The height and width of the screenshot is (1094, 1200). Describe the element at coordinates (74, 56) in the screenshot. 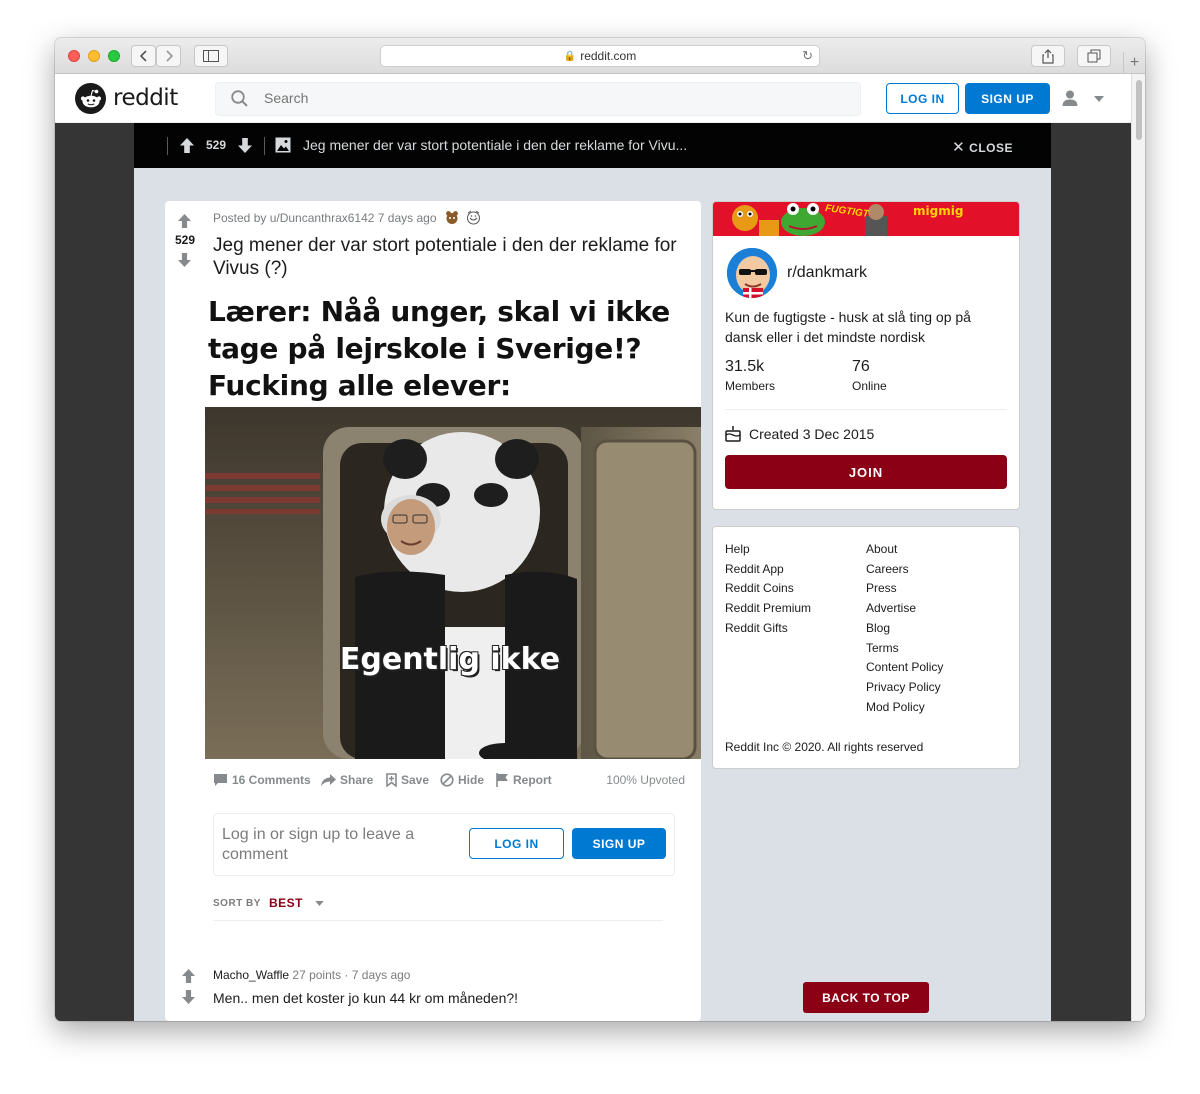

I see `close-window-button` at that location.